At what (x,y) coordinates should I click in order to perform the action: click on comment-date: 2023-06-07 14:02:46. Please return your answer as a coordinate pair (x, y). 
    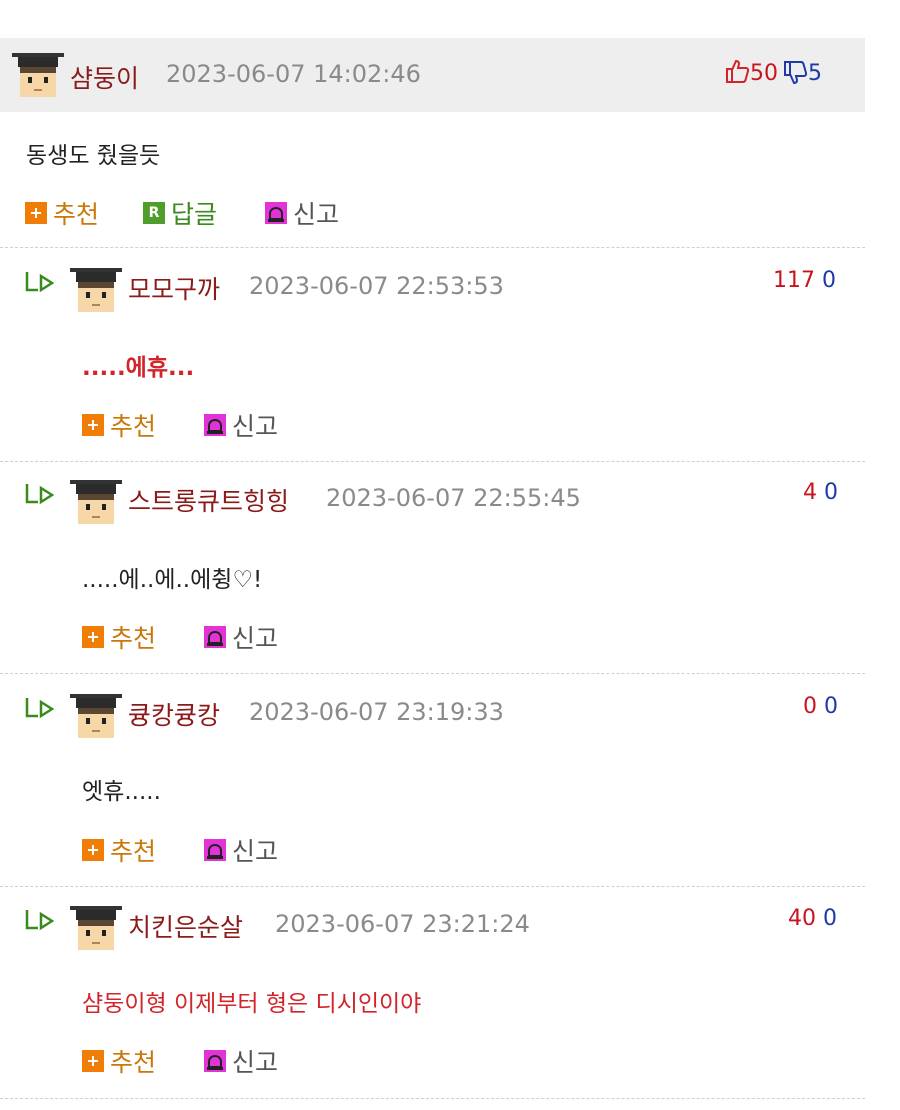
    Looking at the image, I should click on (293, 74).